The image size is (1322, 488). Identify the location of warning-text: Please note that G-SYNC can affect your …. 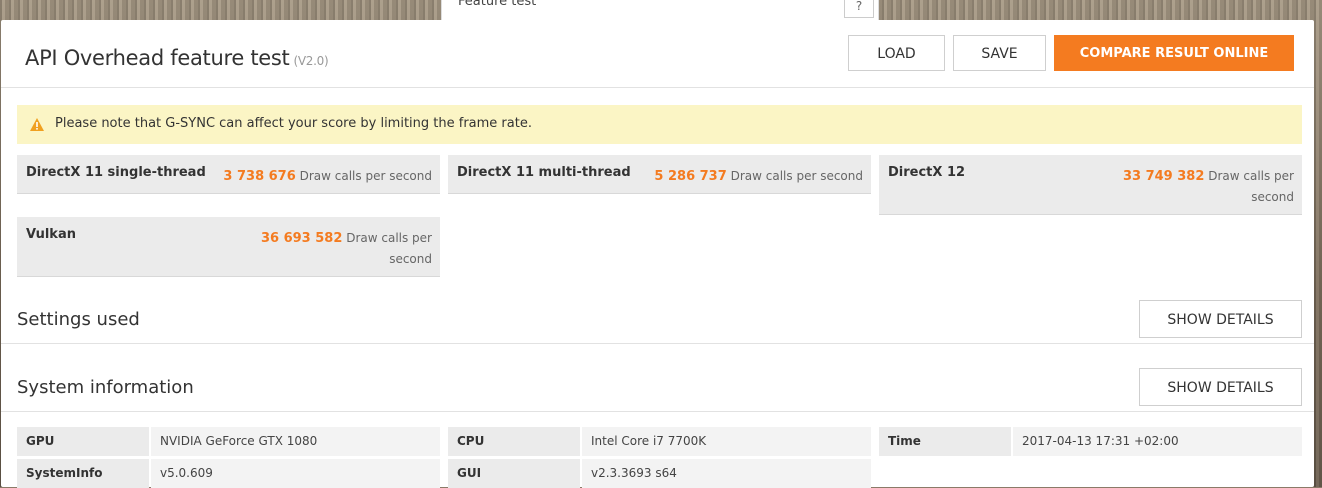
(293, 123).